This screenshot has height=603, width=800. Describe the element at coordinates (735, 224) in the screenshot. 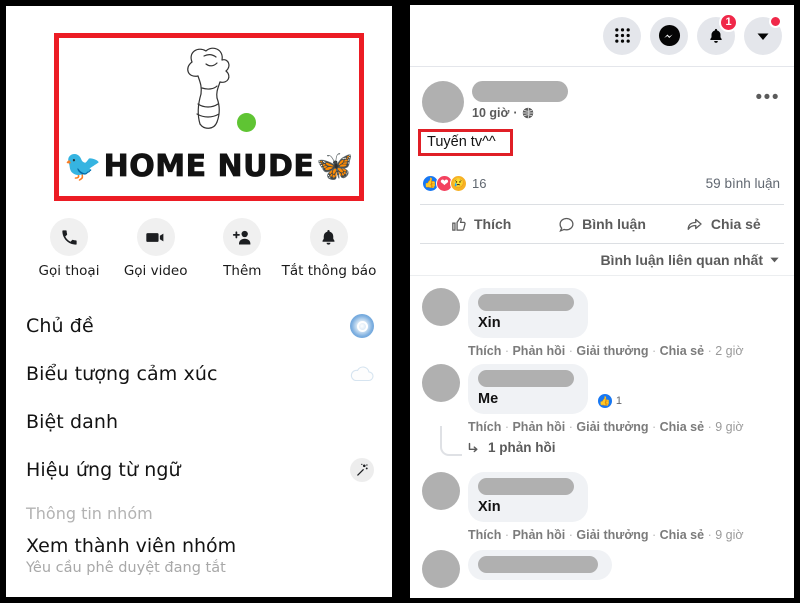

I see `action-label: Chia sẻ` at that location.